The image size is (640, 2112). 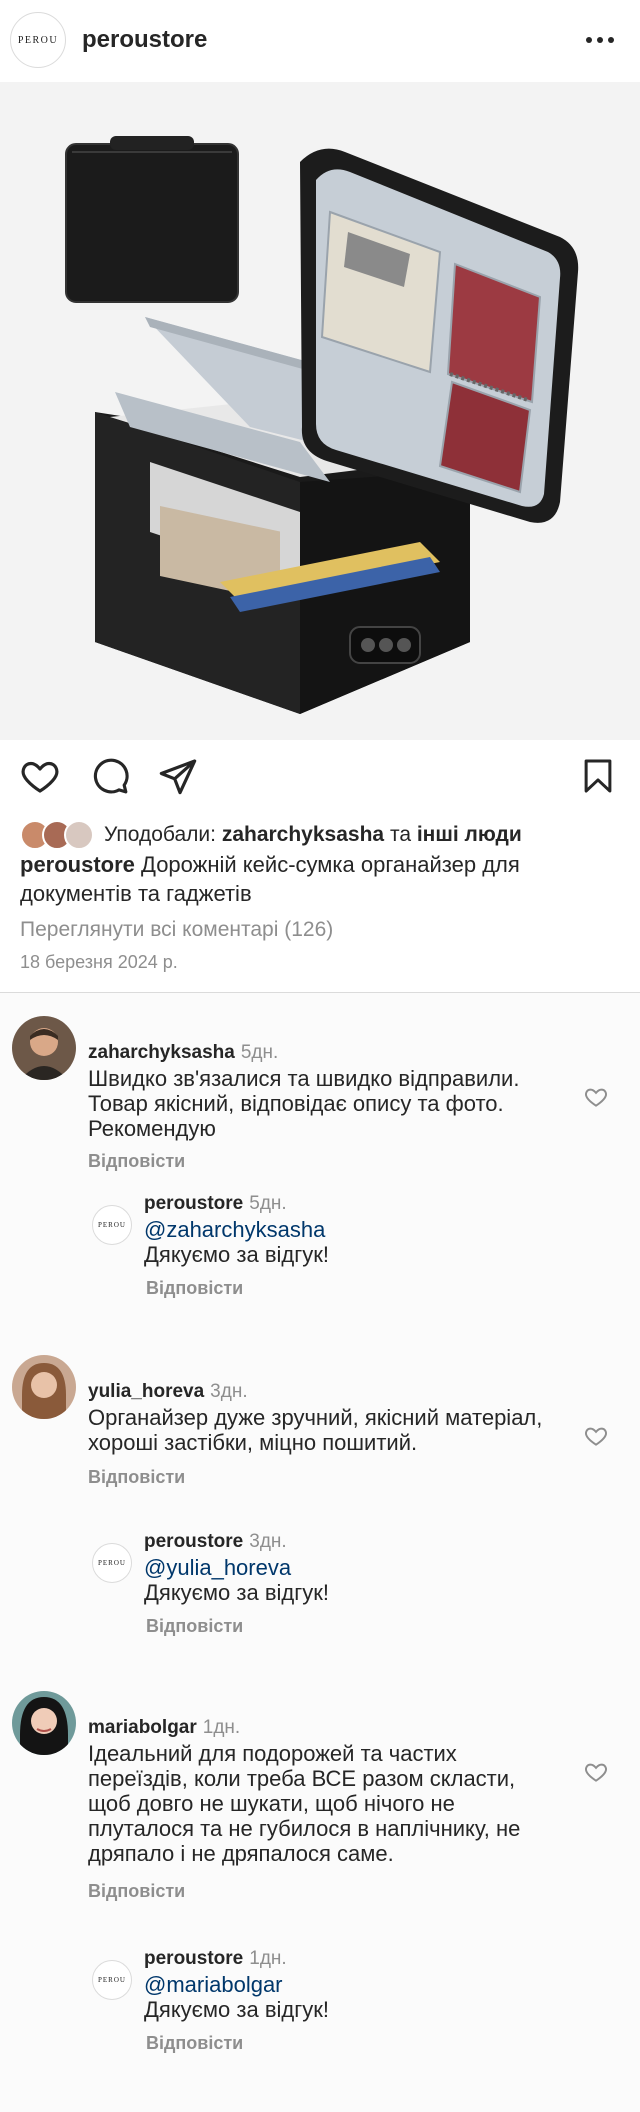 What do you see at coordinates (215, 1204) in the screenshot?
I see `comment-author: peroustore 5дн.` at bounding box center [215, 1204].